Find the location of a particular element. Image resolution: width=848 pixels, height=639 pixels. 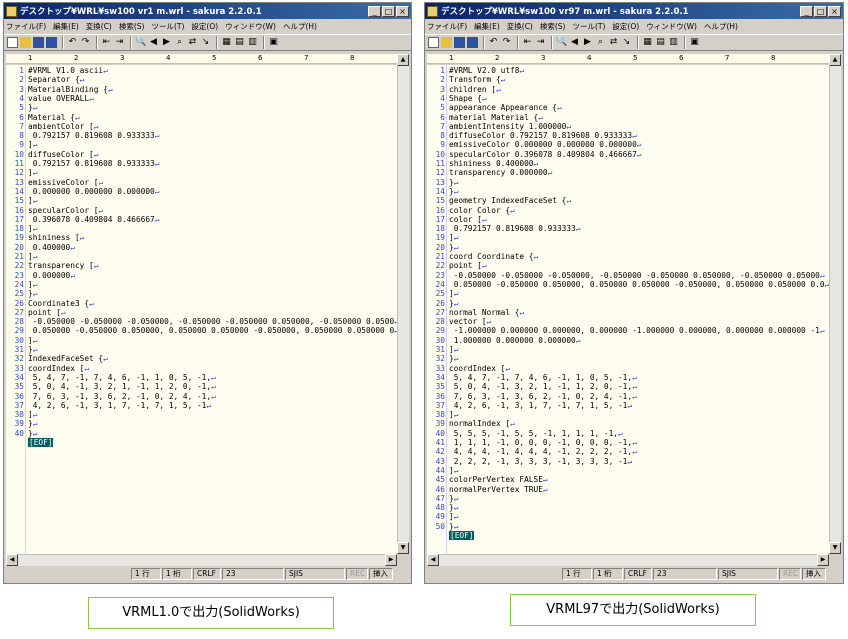

code-line: 17 0.396078 0.409804 0.466667↵ is located at coordinates (201, 219).